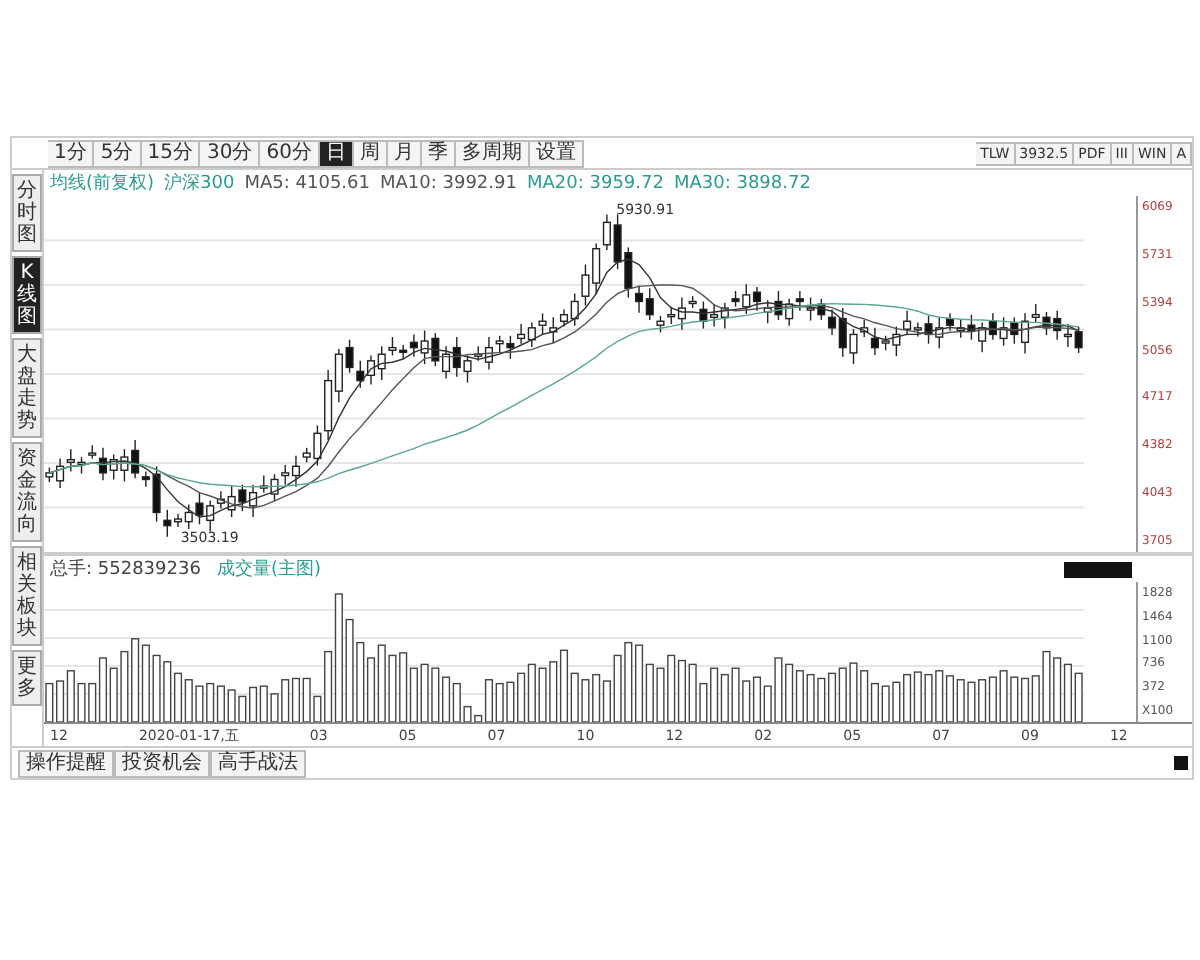  What do you see at coordinates (102, 183) in the screenshot?
I see `indicator-value: 均线(前复权)` at bounding box center [102, 183].